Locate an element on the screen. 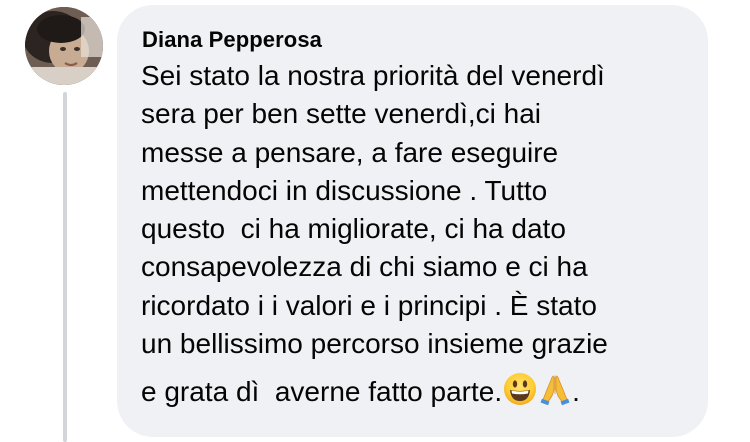 This screenshot has width=750, height=442. author-name: Diana Pepperosa is located at coordinates (413, 40).